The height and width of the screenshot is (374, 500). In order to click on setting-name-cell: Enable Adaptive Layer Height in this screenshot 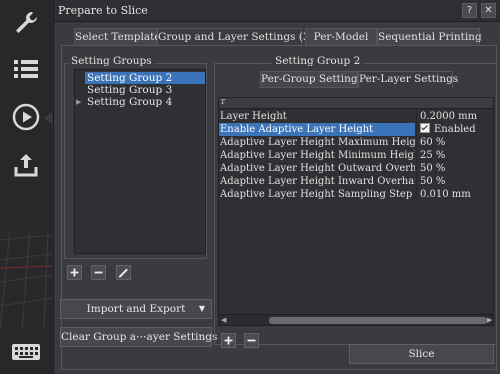, I will do `click(317, 129)`.